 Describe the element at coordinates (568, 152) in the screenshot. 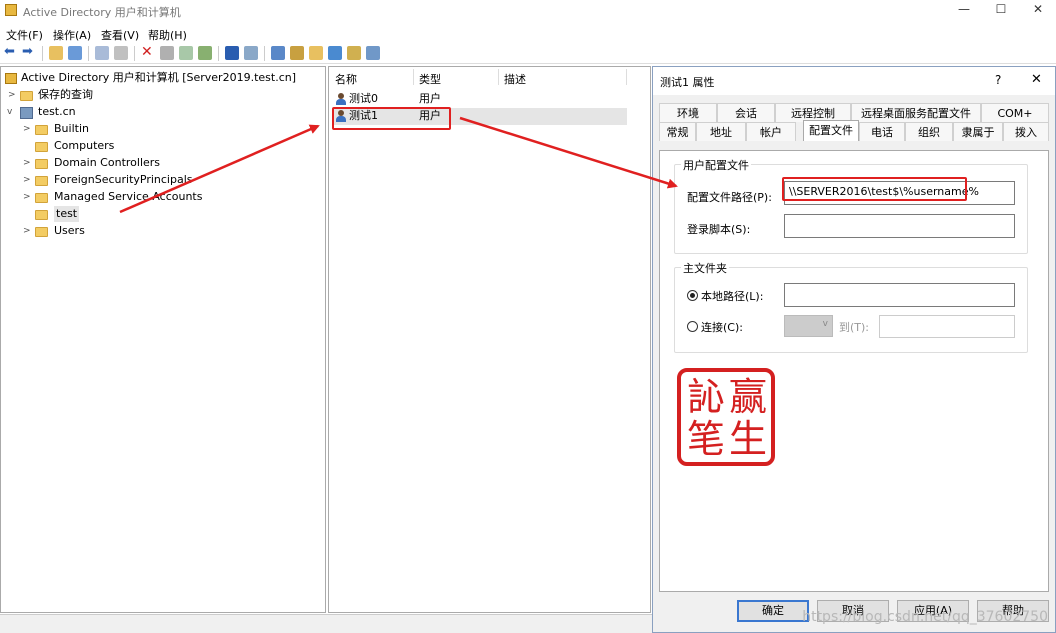

I see `arrow-to-profile-path` at that location.